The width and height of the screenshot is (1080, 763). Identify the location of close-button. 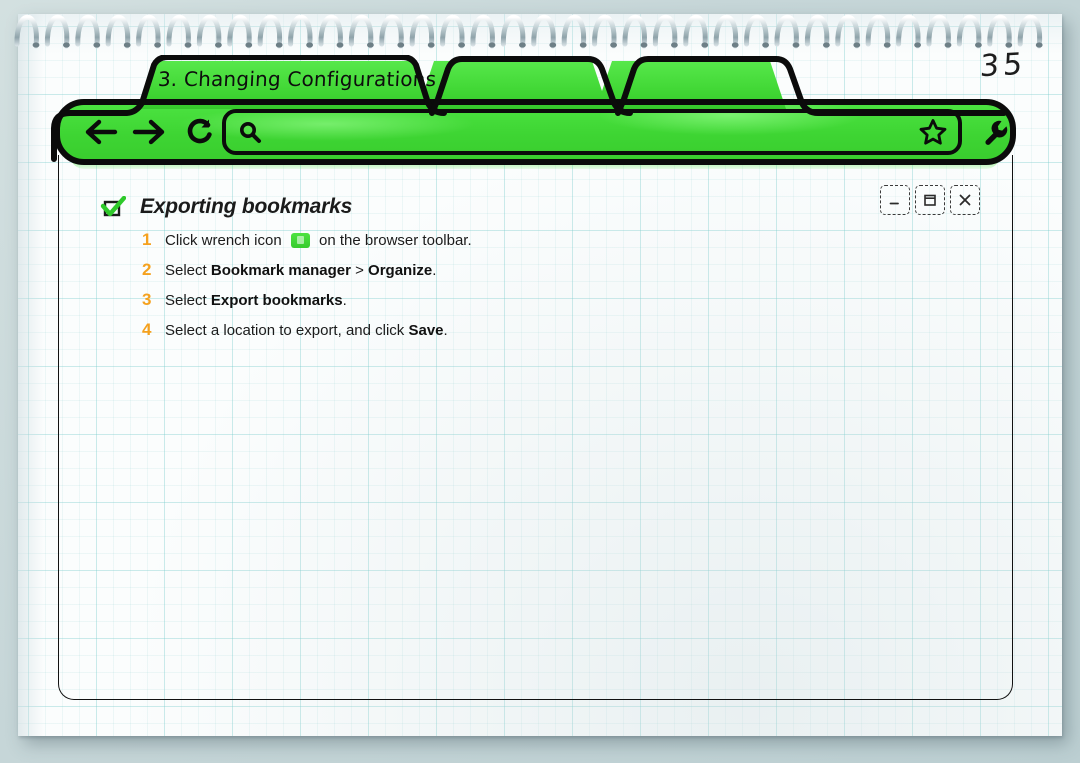
(965, 200).